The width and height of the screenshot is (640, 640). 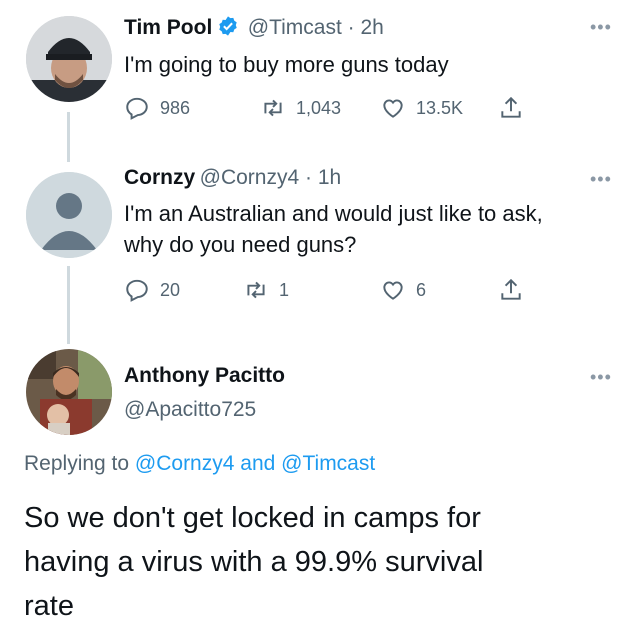 I want to click on reply-text-line: having a virus with a 99.9% survival, so click(x=254, y=562).